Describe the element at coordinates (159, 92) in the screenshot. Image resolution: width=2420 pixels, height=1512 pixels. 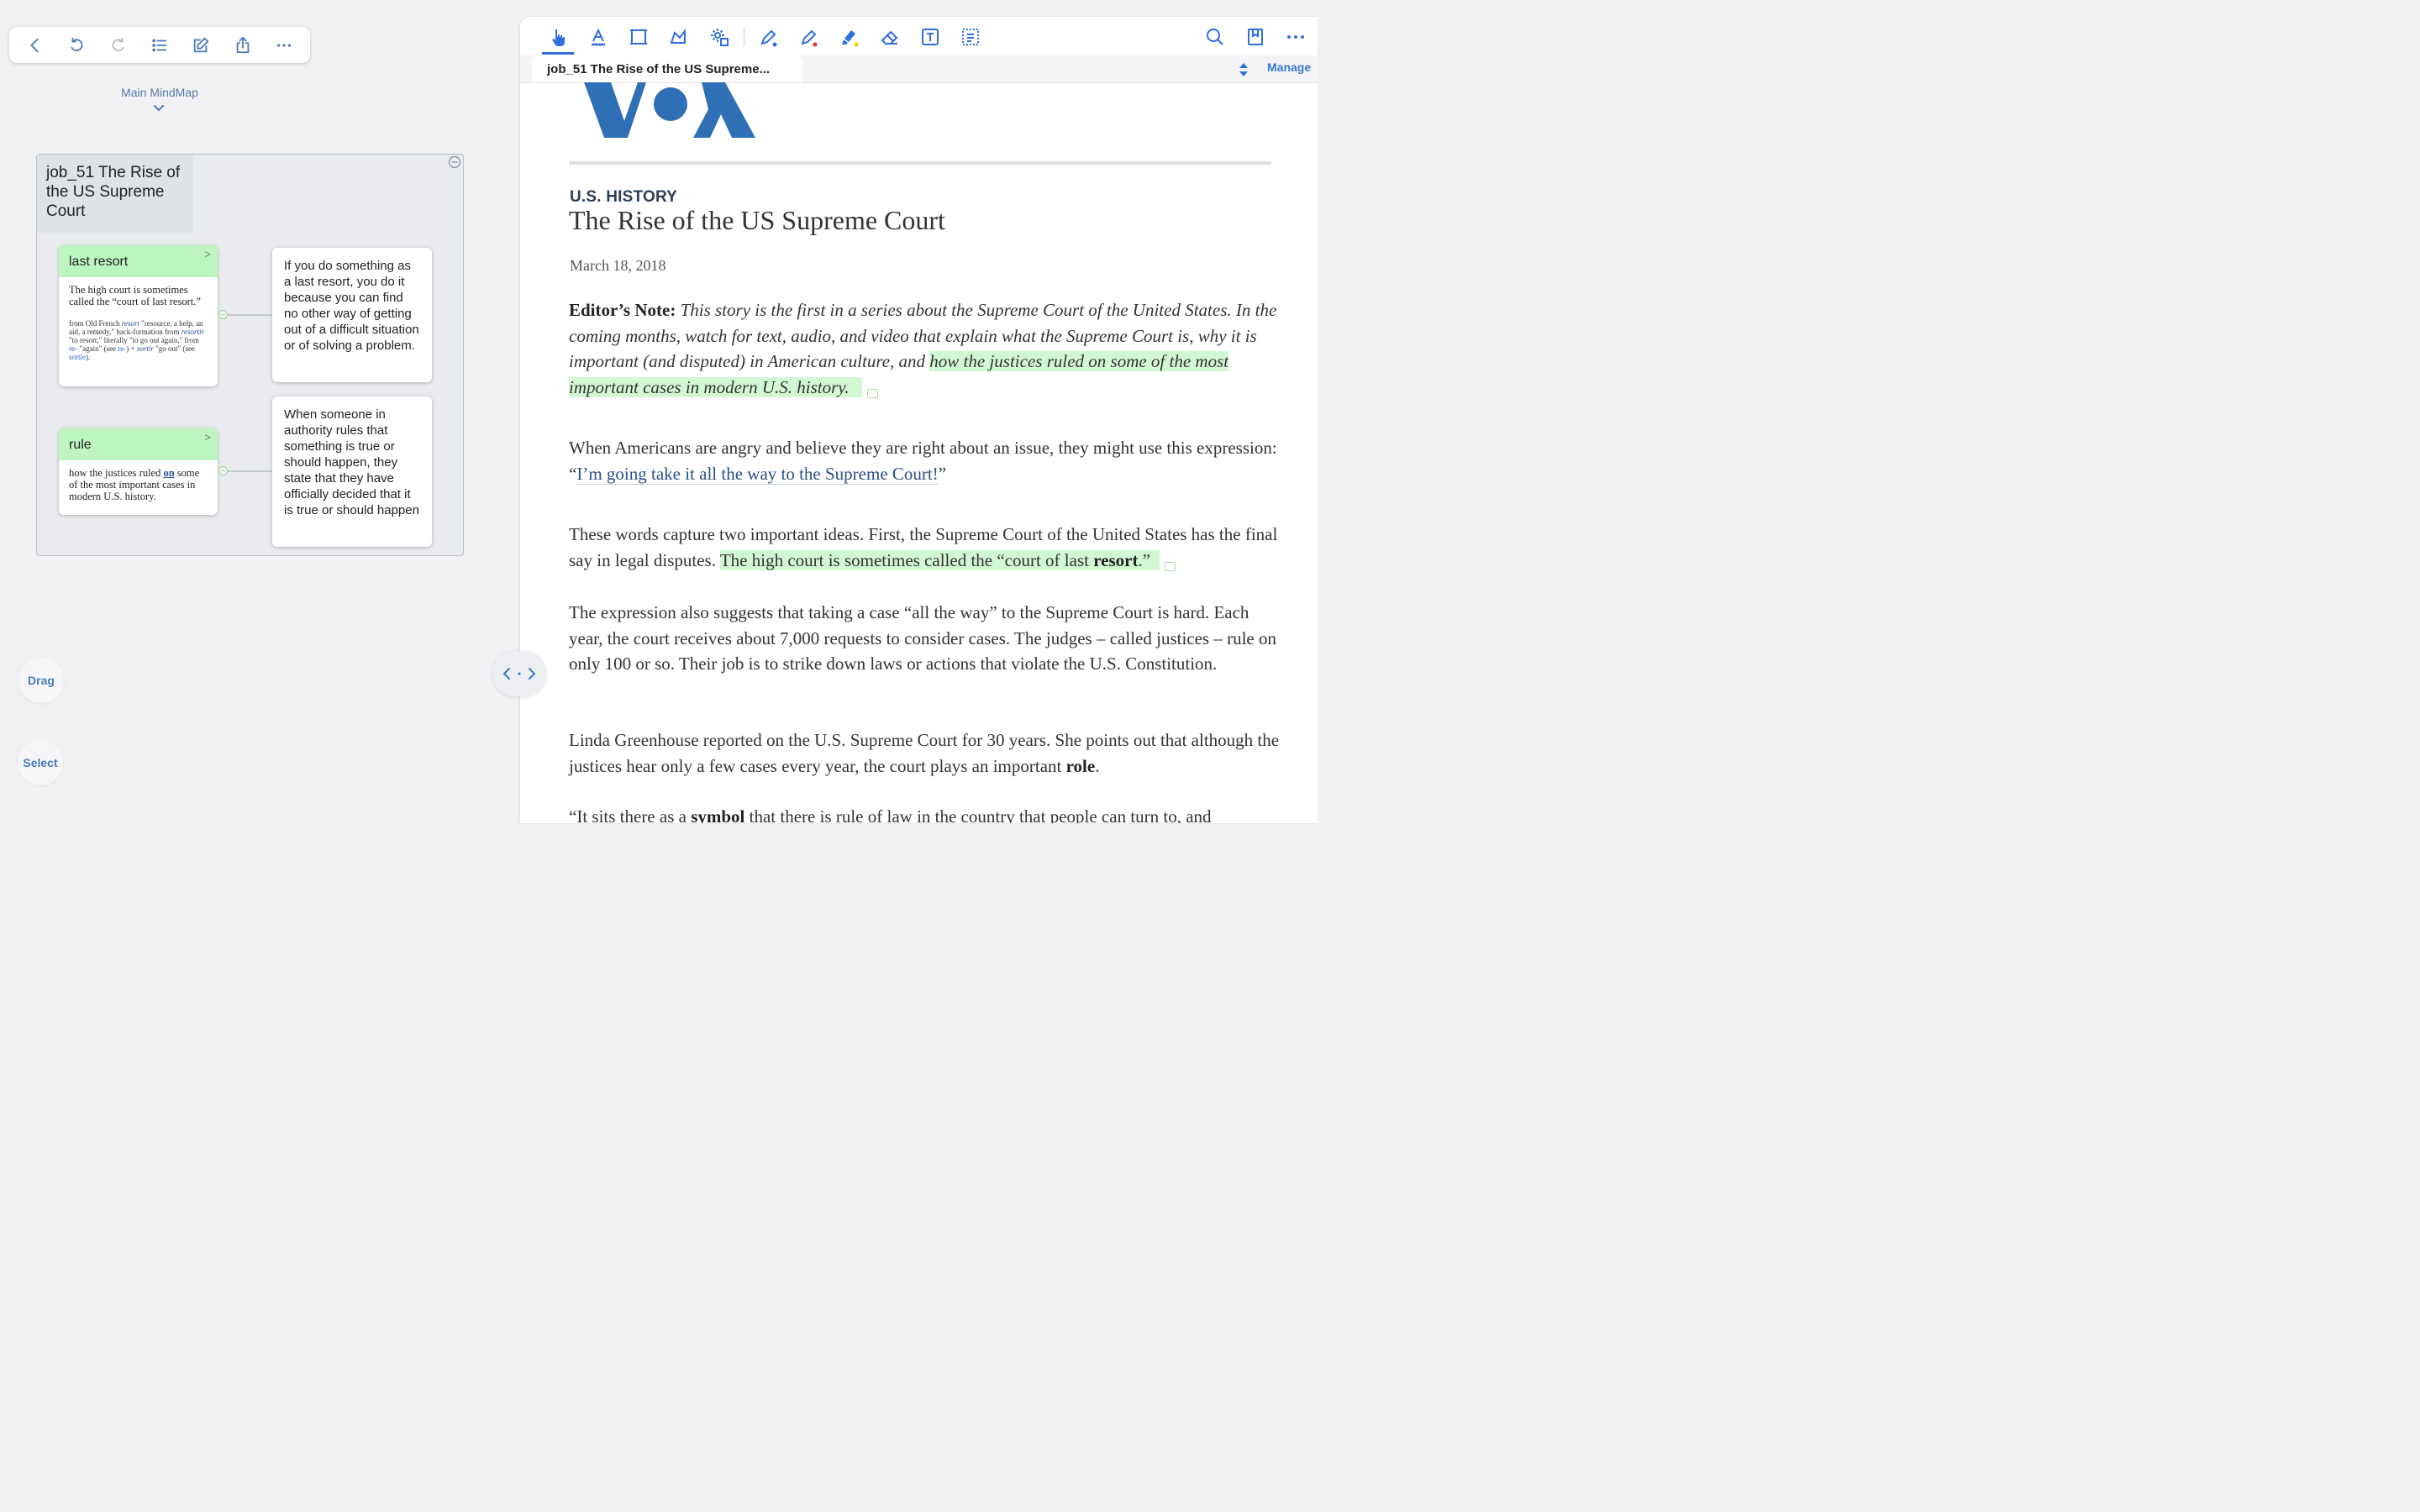
I see `mindmap-breadcrumb: Main MindMap` at that location.